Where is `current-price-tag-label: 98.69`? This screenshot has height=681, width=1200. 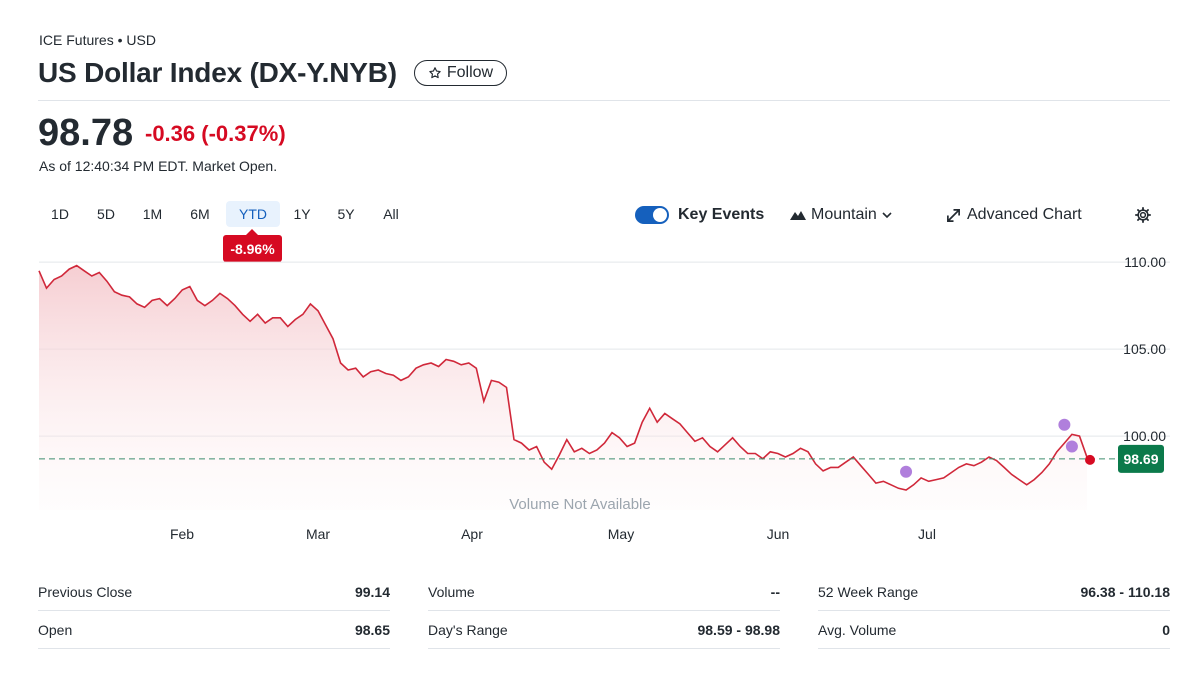 current-price-tag-label: 98.69 is located at coordinates (1140, 459).